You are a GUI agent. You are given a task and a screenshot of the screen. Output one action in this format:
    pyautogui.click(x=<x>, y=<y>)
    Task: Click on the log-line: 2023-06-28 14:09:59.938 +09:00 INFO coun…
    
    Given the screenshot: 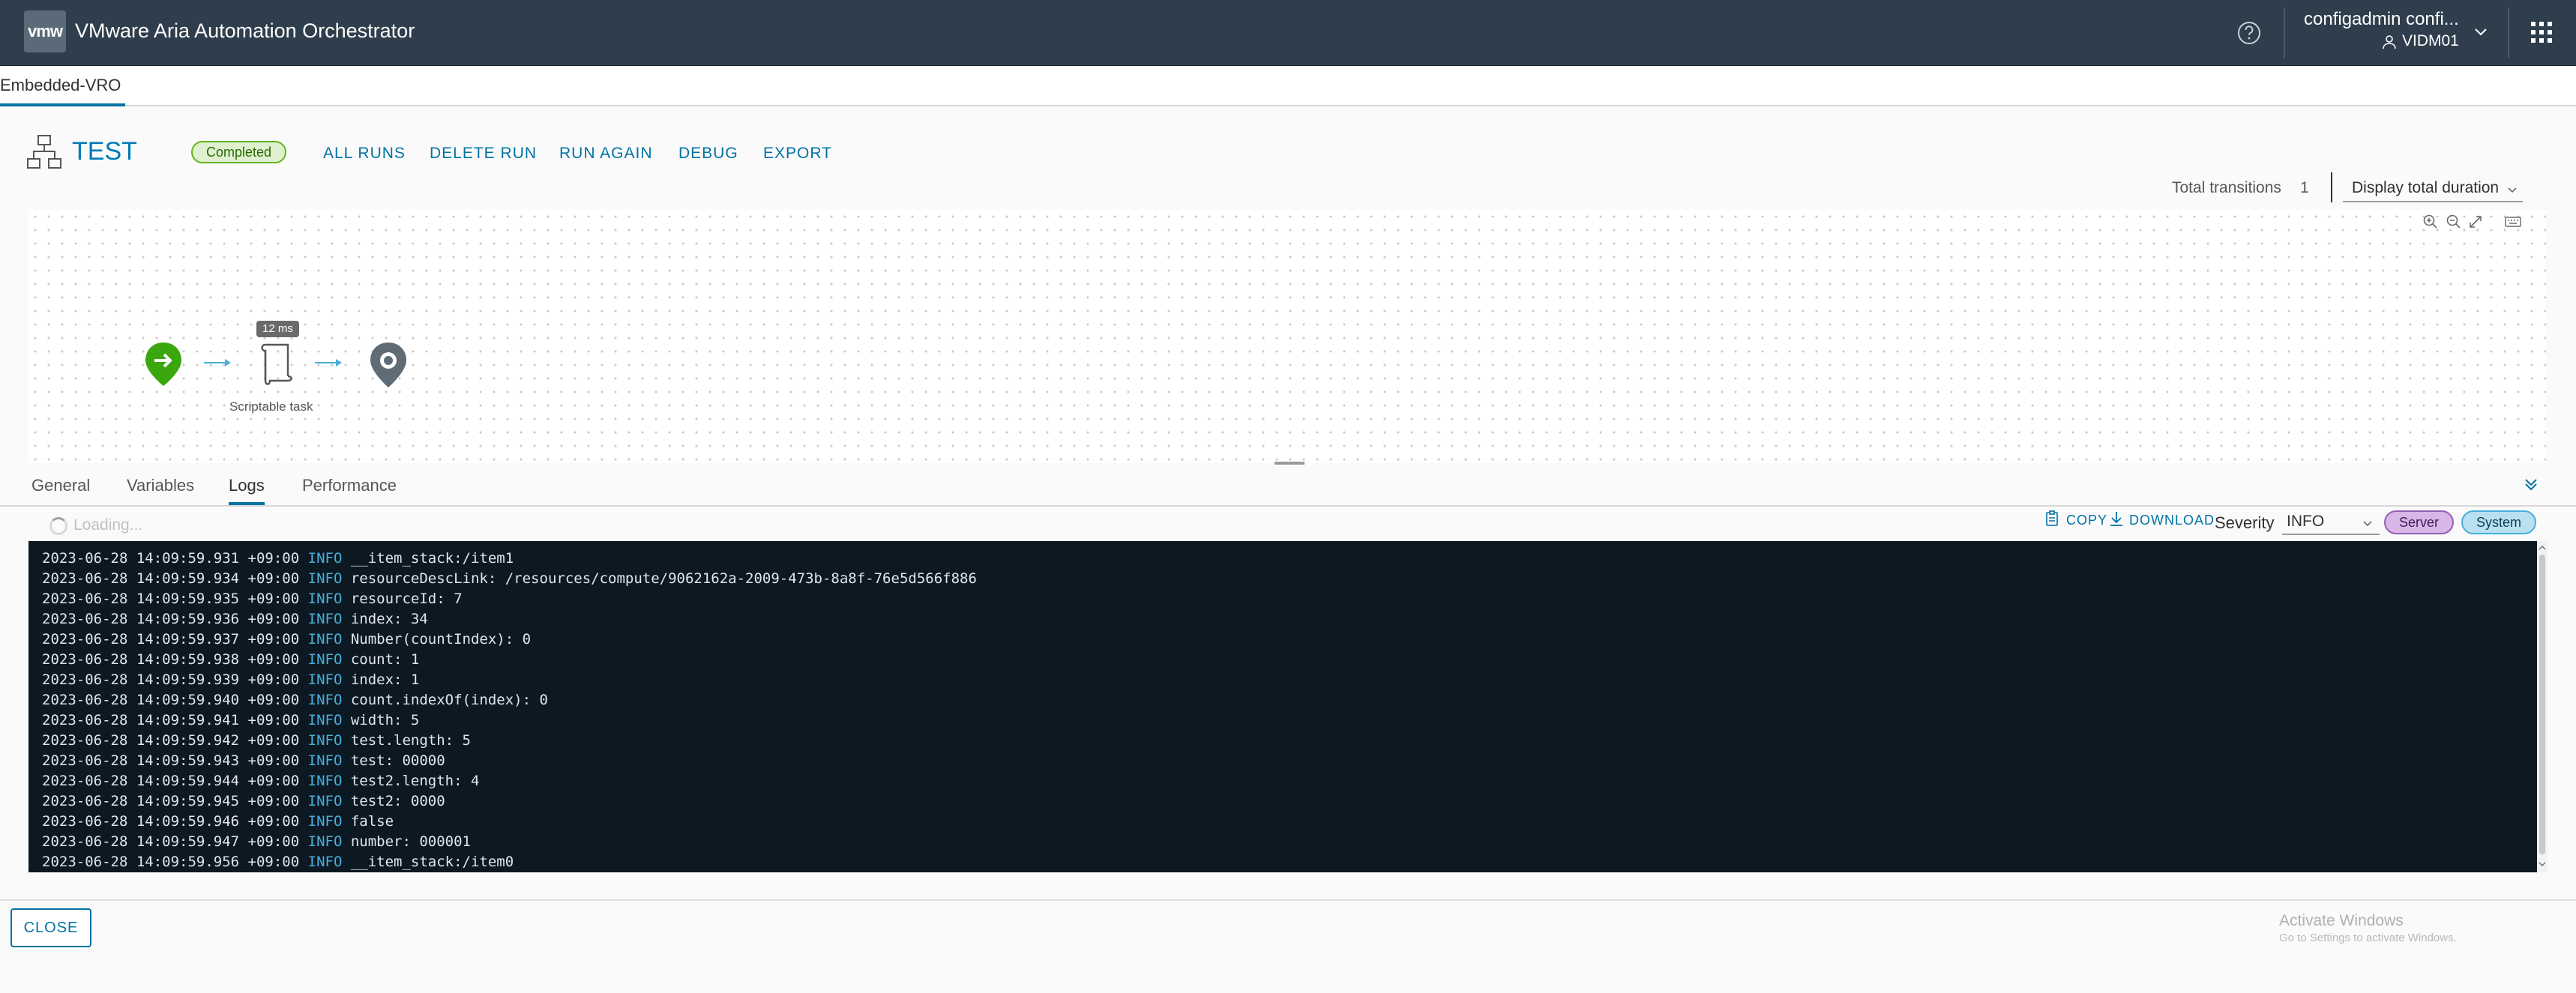 What is the action you would take?
    pyautogui.click(x=231, y=660)
    